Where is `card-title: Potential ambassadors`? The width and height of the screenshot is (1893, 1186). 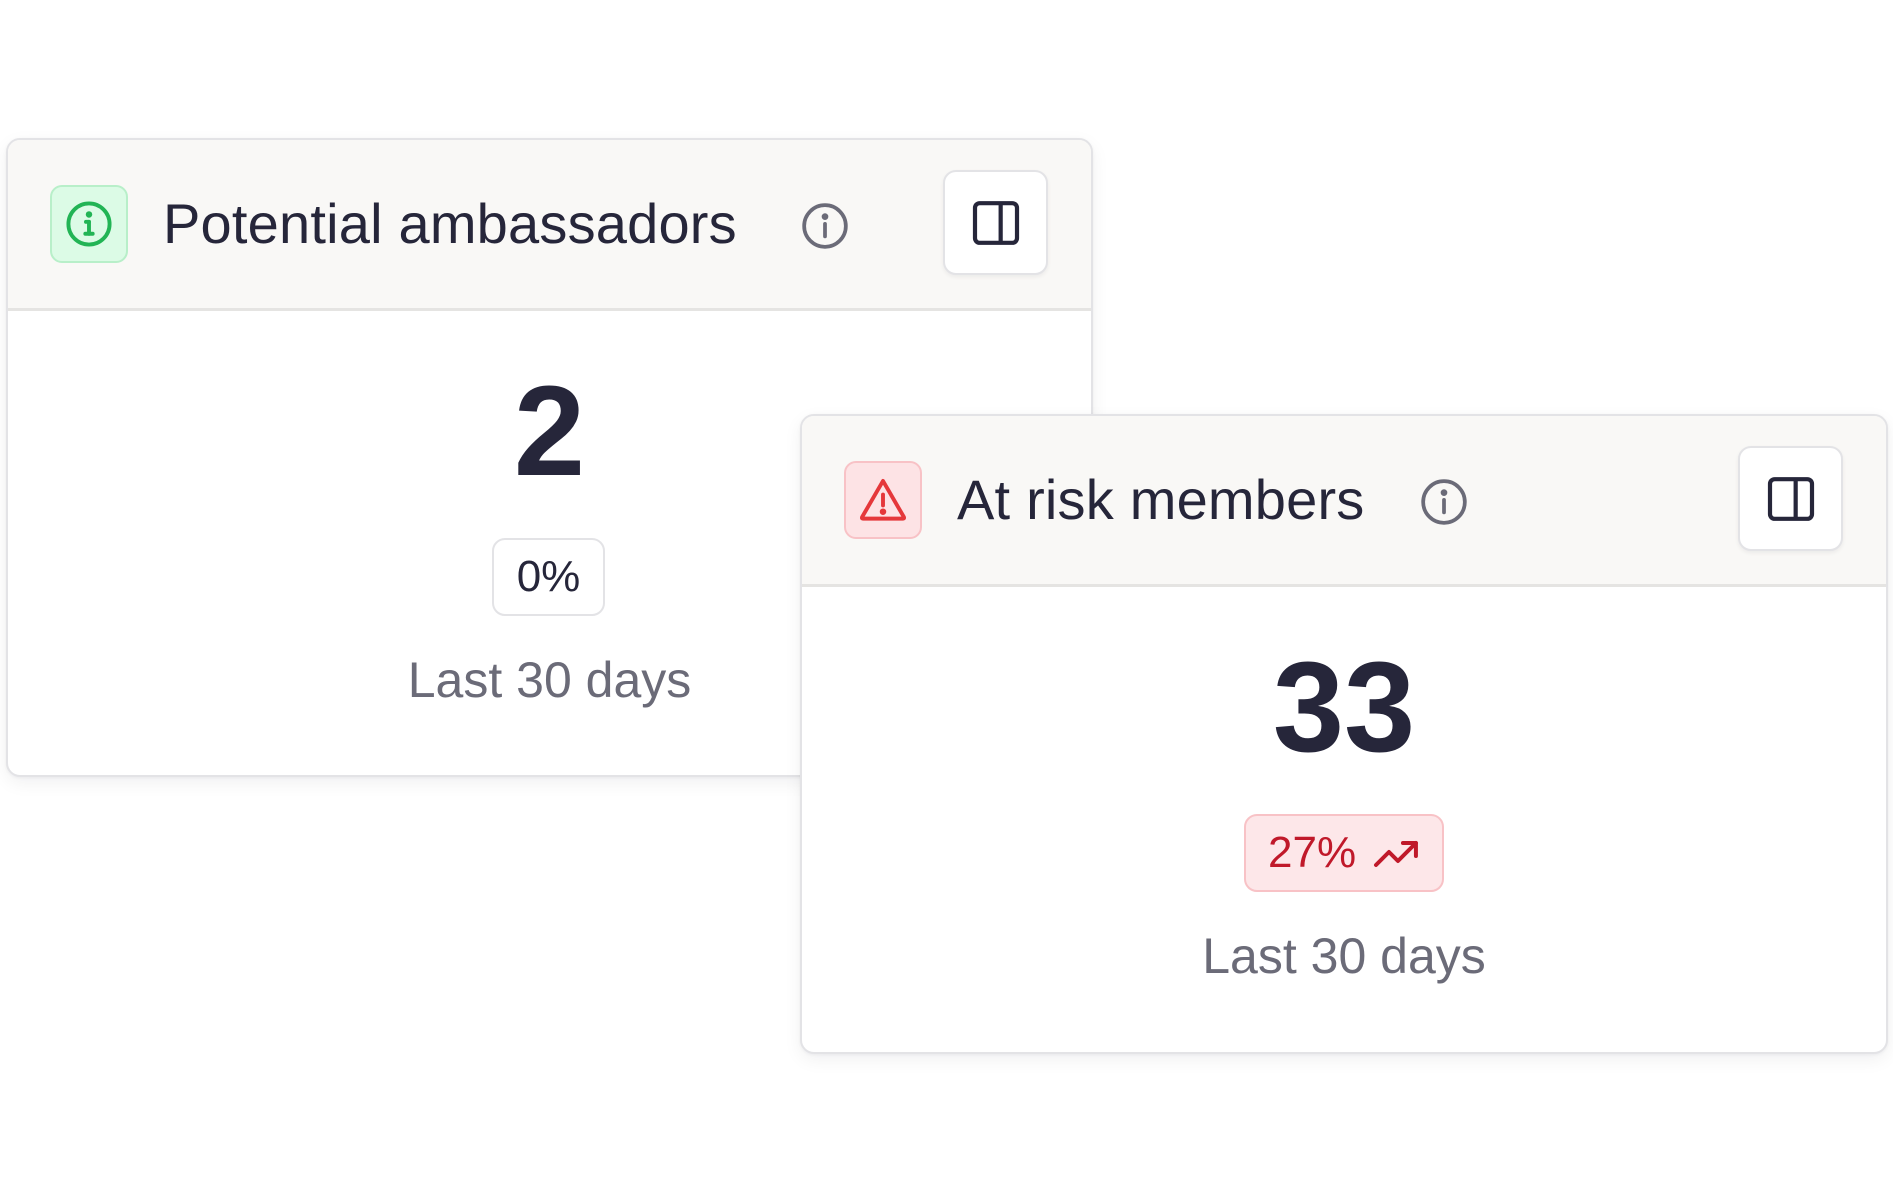
card-title: Potential ambassadors is located at coordinates (450, 223).